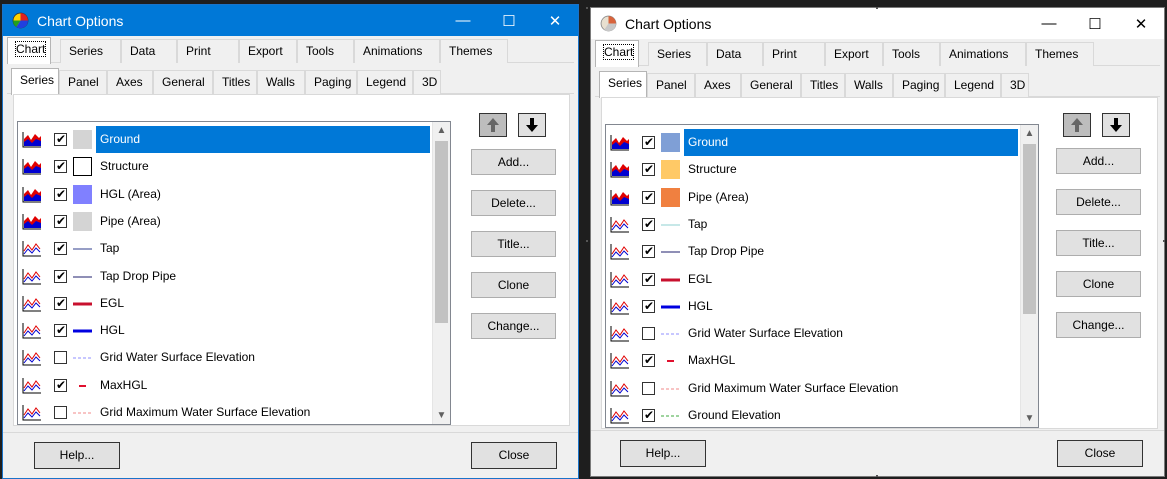 This screenshot has width=1167, height=479. I want to click on tab-themes: Themes, so click(474, 51).